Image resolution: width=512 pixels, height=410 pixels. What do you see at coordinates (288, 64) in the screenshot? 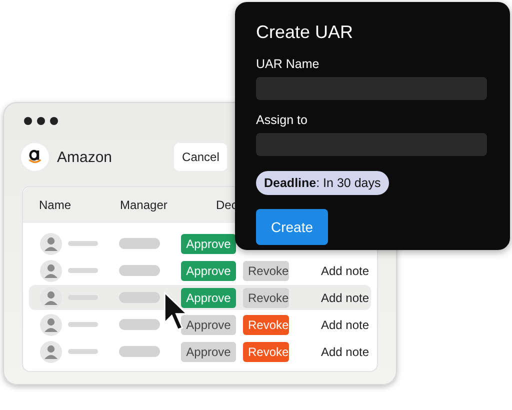
I see `field-label: UAR Name` at bounding box center [288, 64].